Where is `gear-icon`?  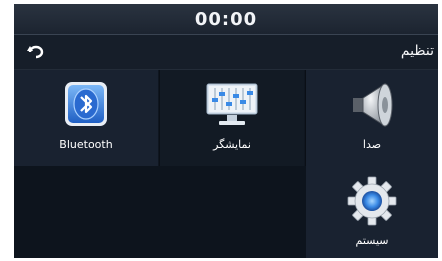 gear-icon is located at coordinates (372, 201).